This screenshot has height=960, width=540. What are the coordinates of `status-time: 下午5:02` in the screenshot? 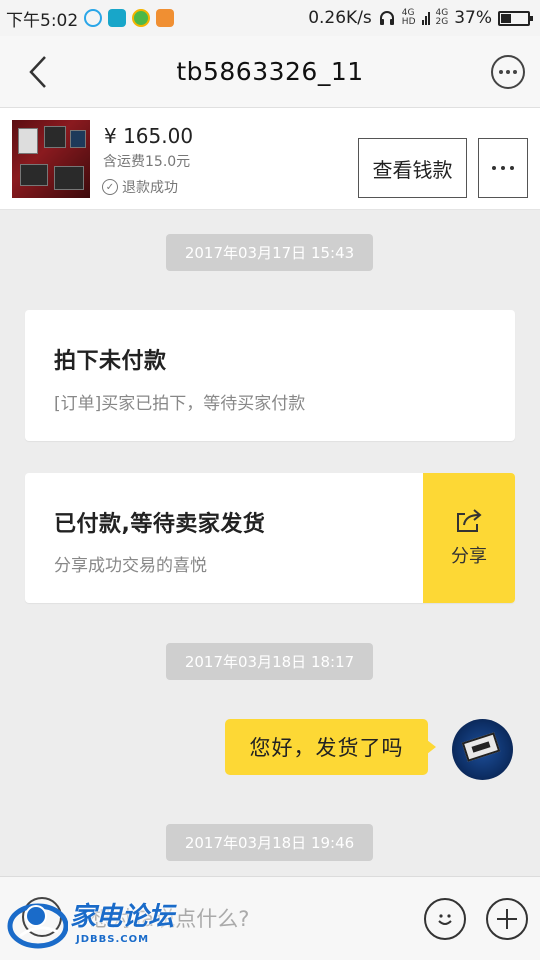 It's located at (42, 20).